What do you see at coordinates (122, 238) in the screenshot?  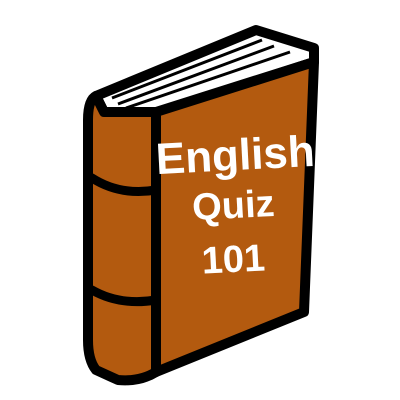 I see `book-spine` at bounding box center [122, 238].